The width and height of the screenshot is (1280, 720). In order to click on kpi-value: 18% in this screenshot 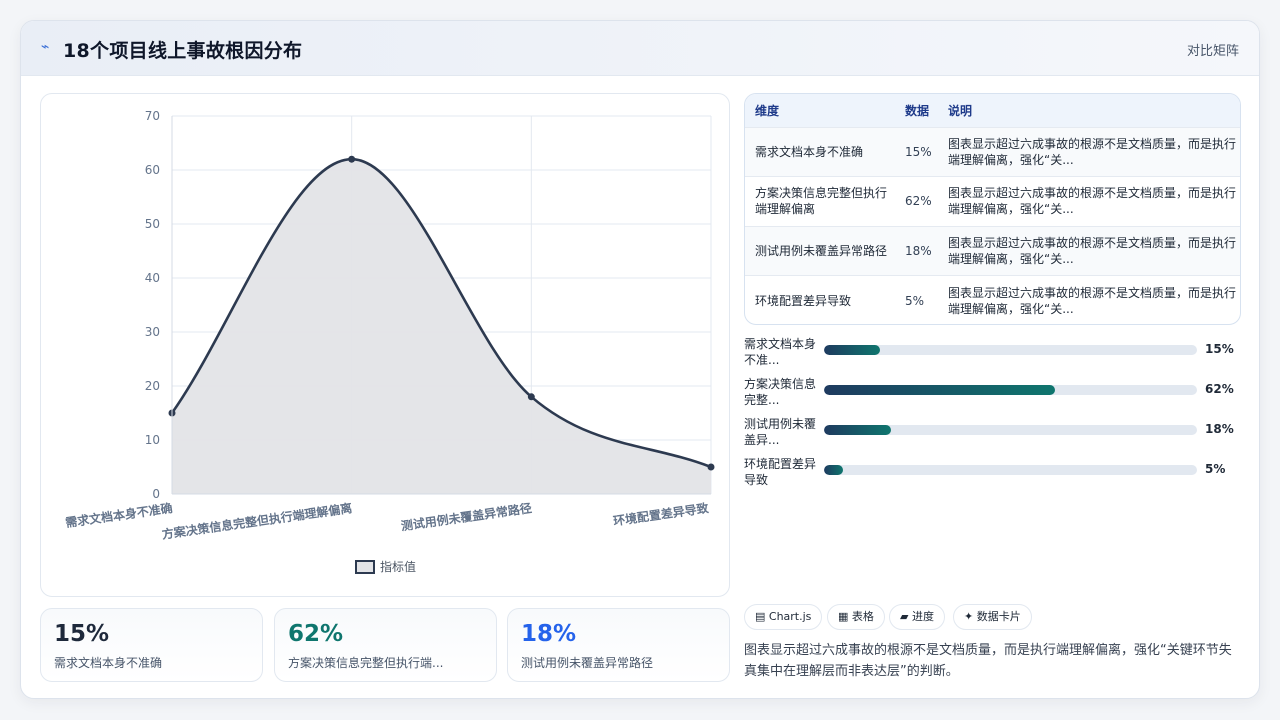, I will do `click(549, 634)`.